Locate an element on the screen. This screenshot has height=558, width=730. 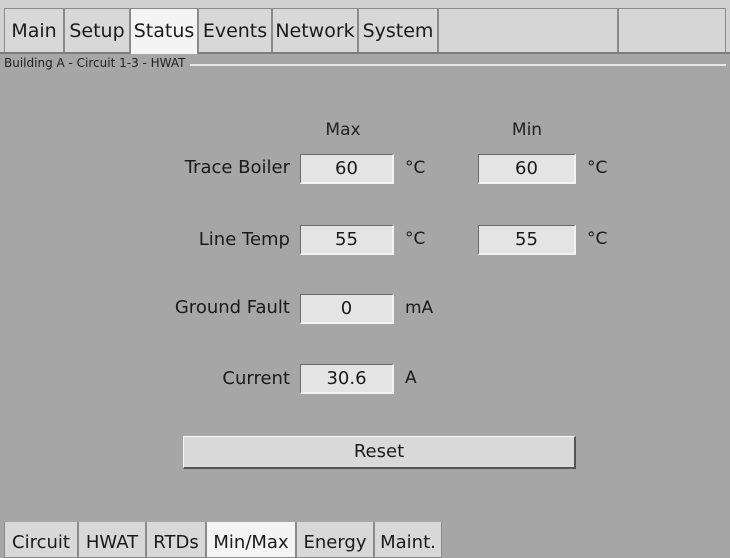
trace-boiler-max-value: 60 is located at coordinates (347, 169).